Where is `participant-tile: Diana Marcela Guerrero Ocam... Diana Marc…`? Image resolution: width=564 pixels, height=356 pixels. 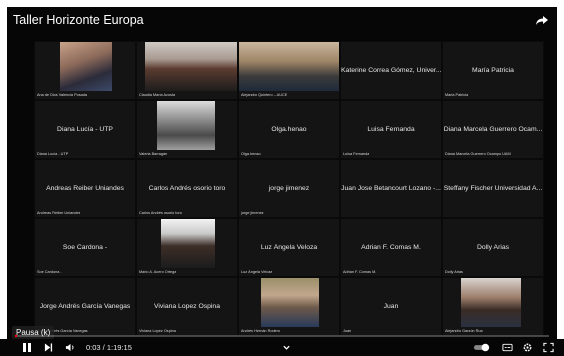
participant-tile: Diana Marcela Guerrero Ocam... Diana Marc… is located at coordinates (493, 129).